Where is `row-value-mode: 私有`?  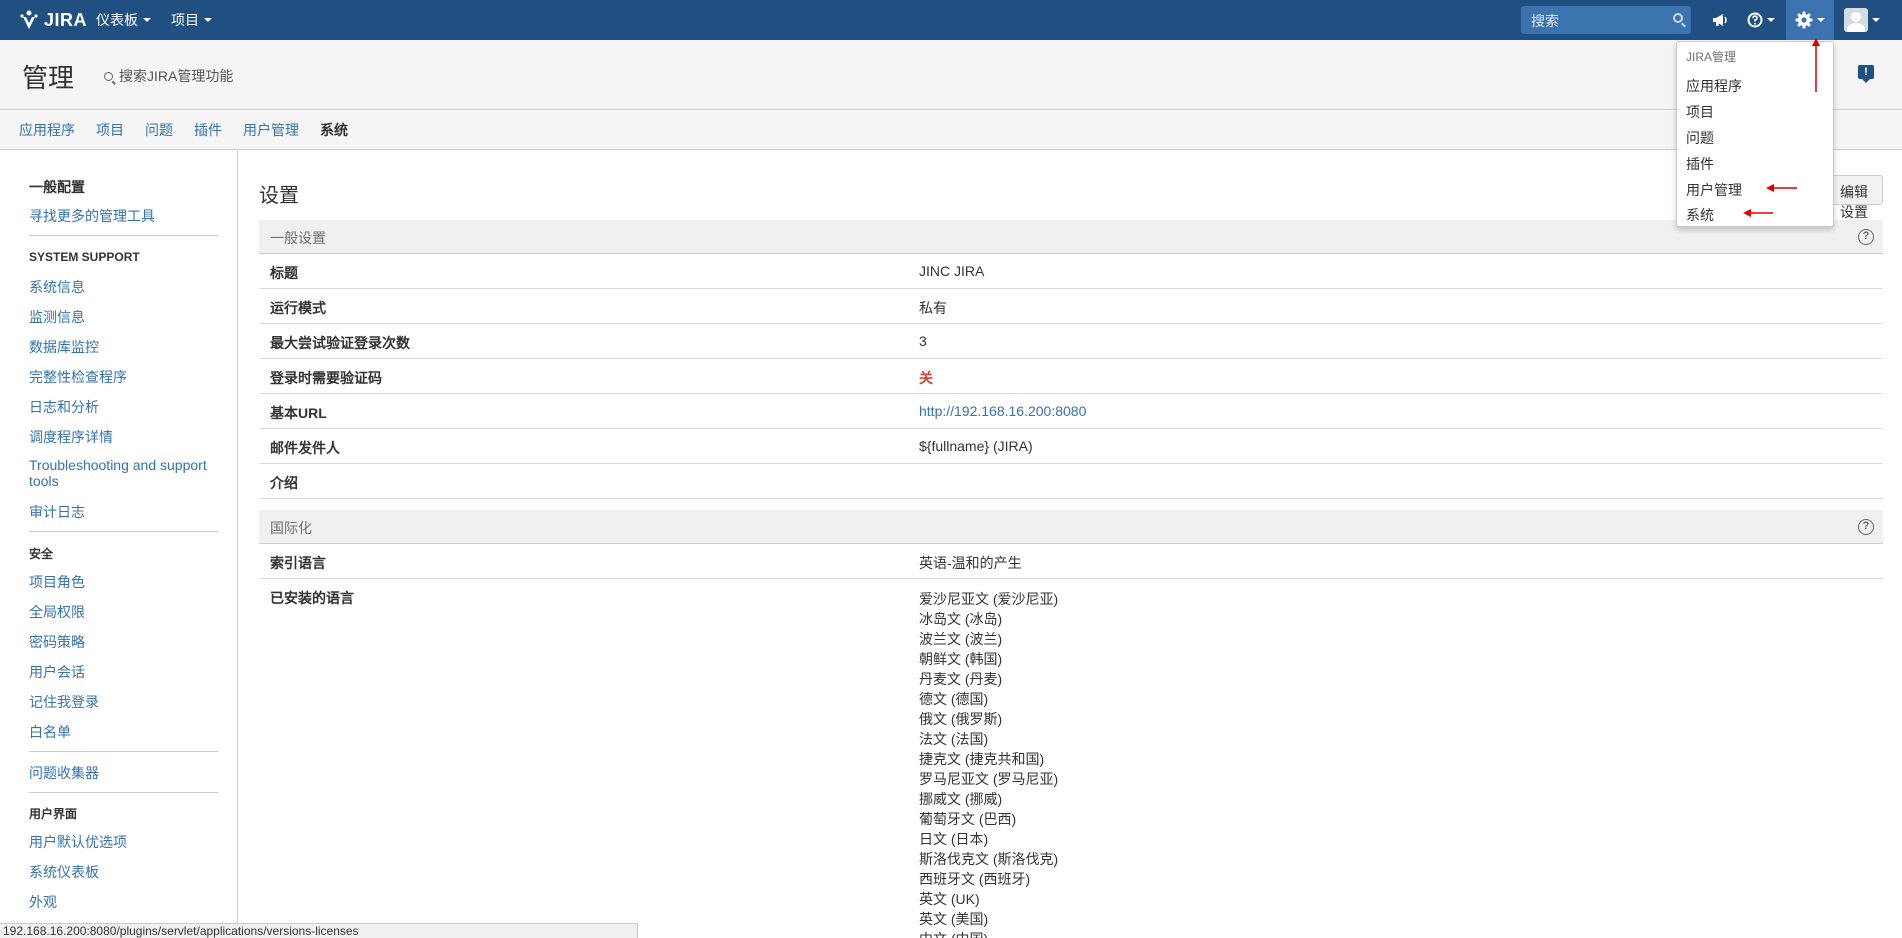 row-value-mode: 私有 is located at coordinates (933, 308).